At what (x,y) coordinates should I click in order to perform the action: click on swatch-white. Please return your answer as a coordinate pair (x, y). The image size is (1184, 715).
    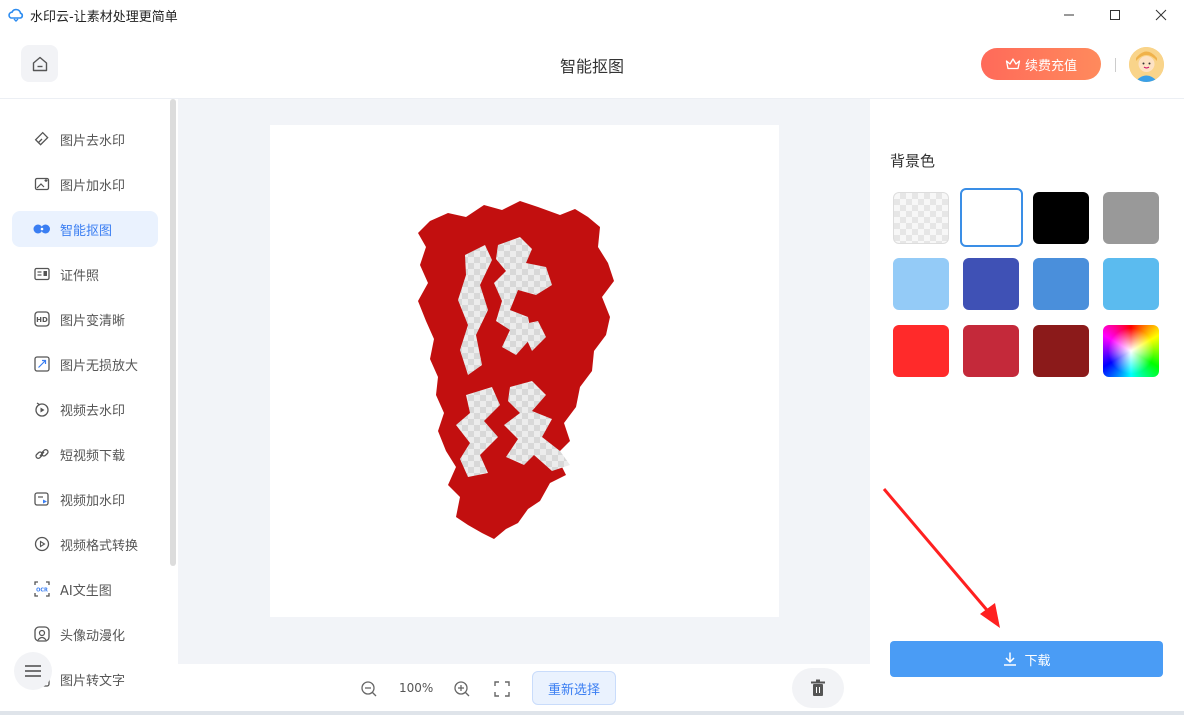
    Looking at the image, I should click on (991, 217).